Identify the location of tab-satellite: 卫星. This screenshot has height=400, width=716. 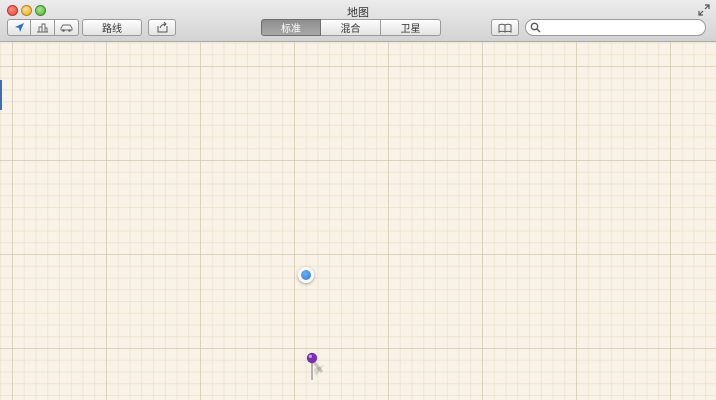
(411, 27).